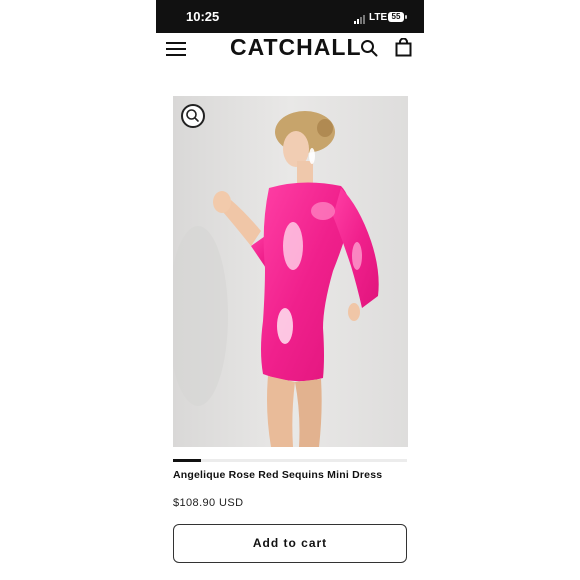  I want to click on status-bar: 10:25 LTE 55, so click(290, 16).